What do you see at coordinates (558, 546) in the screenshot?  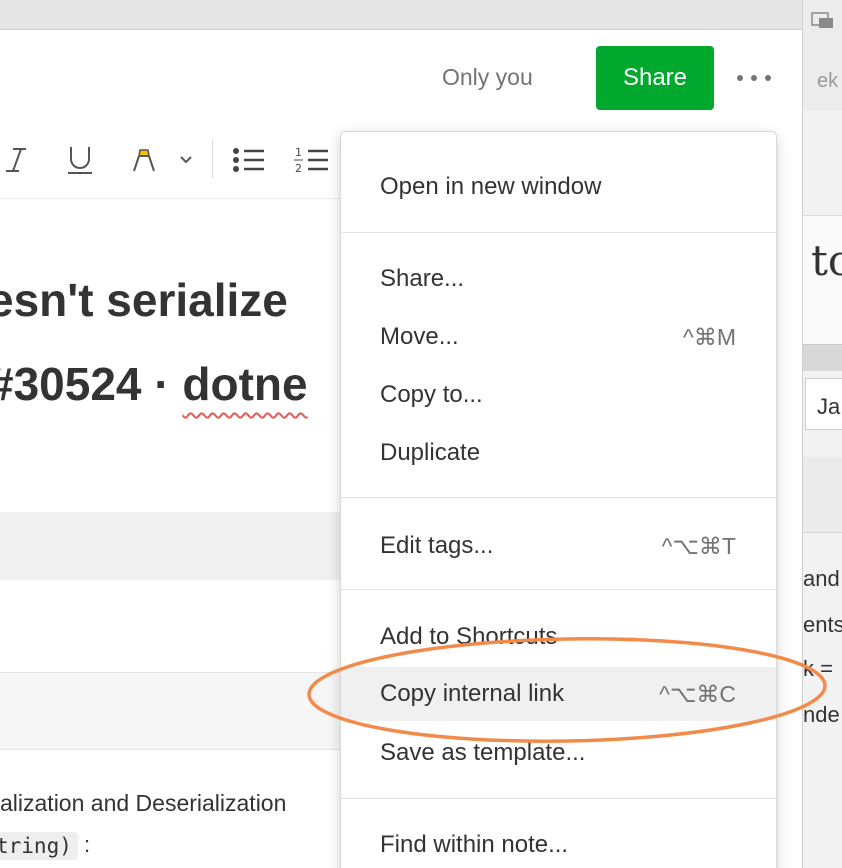 I see `menu-item-edit-tags: Edit tags... ^⌥⌘T` at bounding box center [558, 546].